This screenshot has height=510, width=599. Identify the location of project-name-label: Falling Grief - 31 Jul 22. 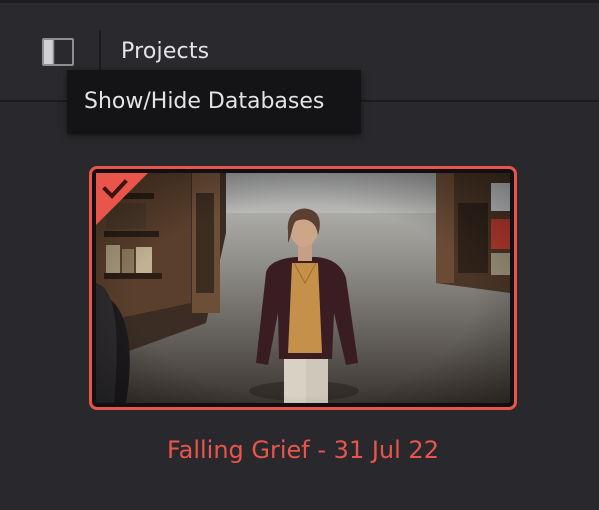
(303, 450).